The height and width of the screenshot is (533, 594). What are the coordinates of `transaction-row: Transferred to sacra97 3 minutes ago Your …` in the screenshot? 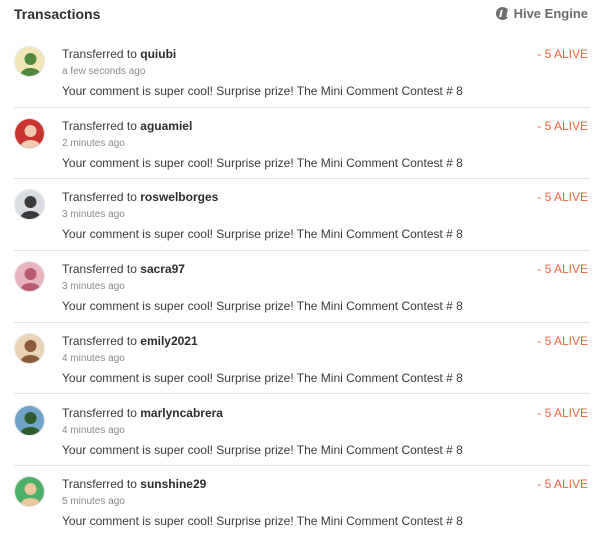 It's located at (297, 287).